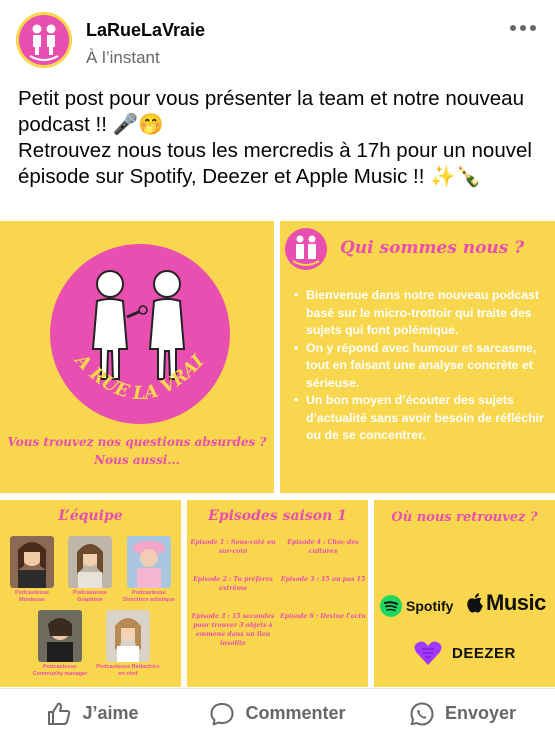  Describe the element at coordinates (233, 547) in the screenshot. I see `episode-item: Episode 1 : Sous-coté ou sur-coté` at that location.